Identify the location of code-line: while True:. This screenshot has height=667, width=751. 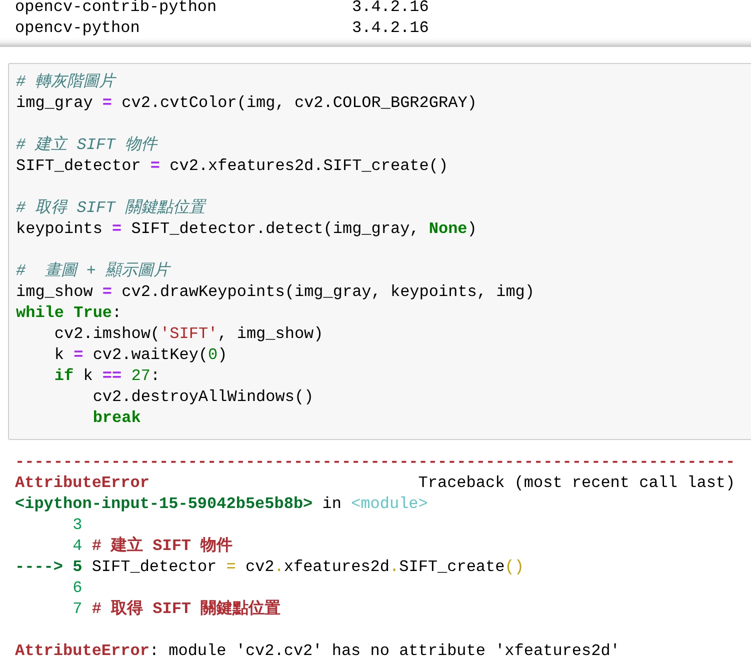
(69, 313).